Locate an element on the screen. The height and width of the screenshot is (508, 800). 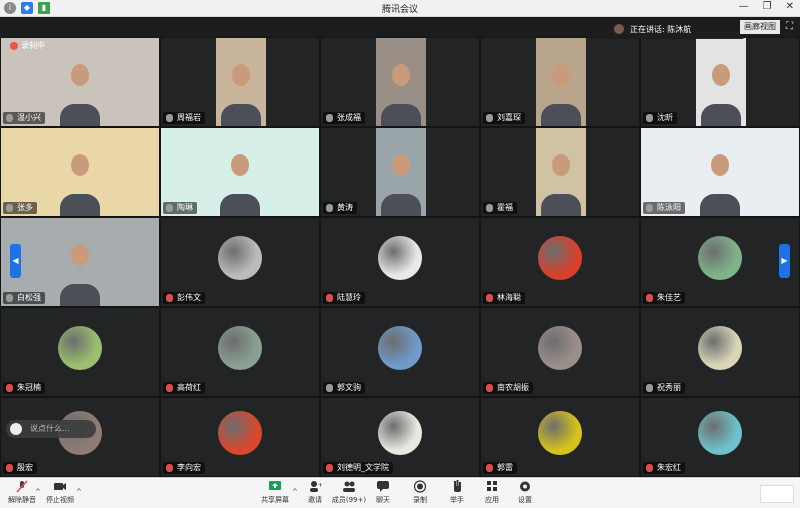
participant-tile: 朱宏红 is located at coordinates (720, 437).